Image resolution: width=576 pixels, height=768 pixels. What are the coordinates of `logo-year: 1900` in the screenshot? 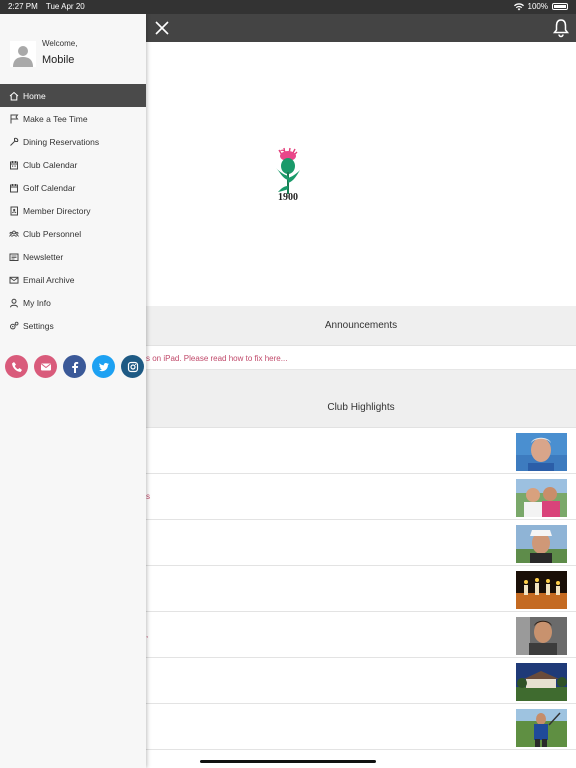 It's located at (288, 197).